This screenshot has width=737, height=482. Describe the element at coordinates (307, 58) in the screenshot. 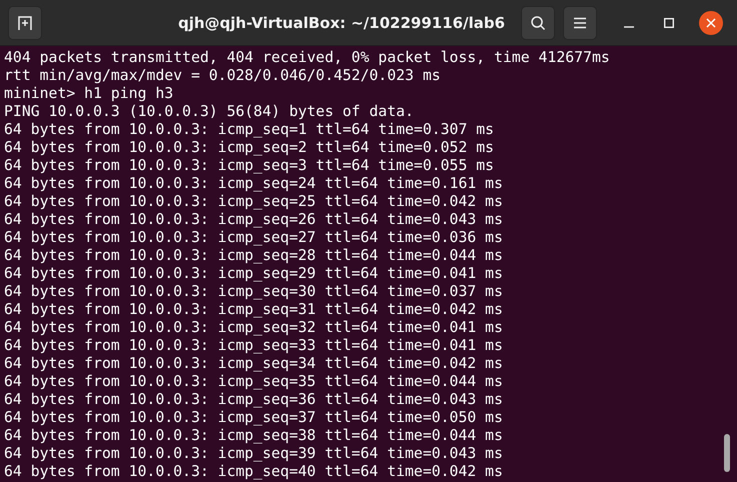

I see `terminal-line: 404 packets transmitted, 404 received, 0% packet loss, time 412677ms` at that location.